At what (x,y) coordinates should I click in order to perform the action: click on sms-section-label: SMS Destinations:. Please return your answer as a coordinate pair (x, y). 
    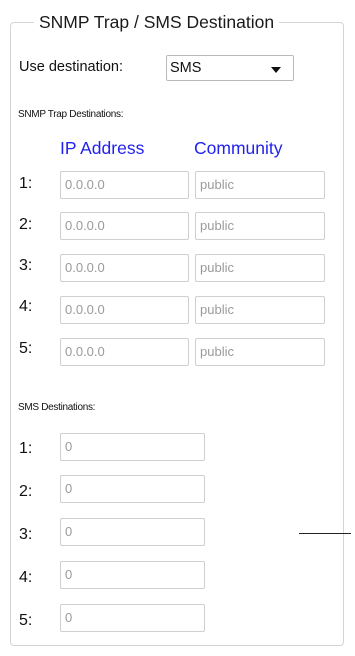
    Looking at the image, I should click on (57, 407).